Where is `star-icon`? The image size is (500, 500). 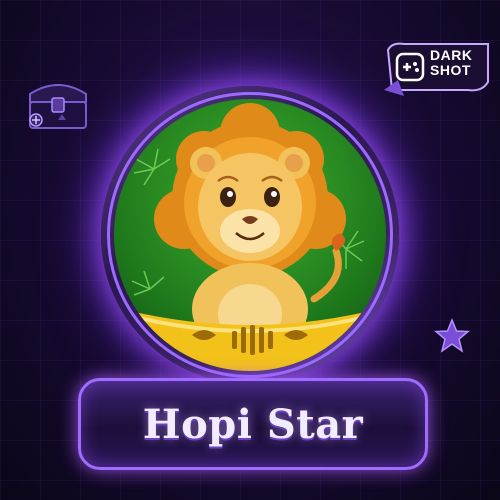 star-icon is located at coordinates (452, 335).